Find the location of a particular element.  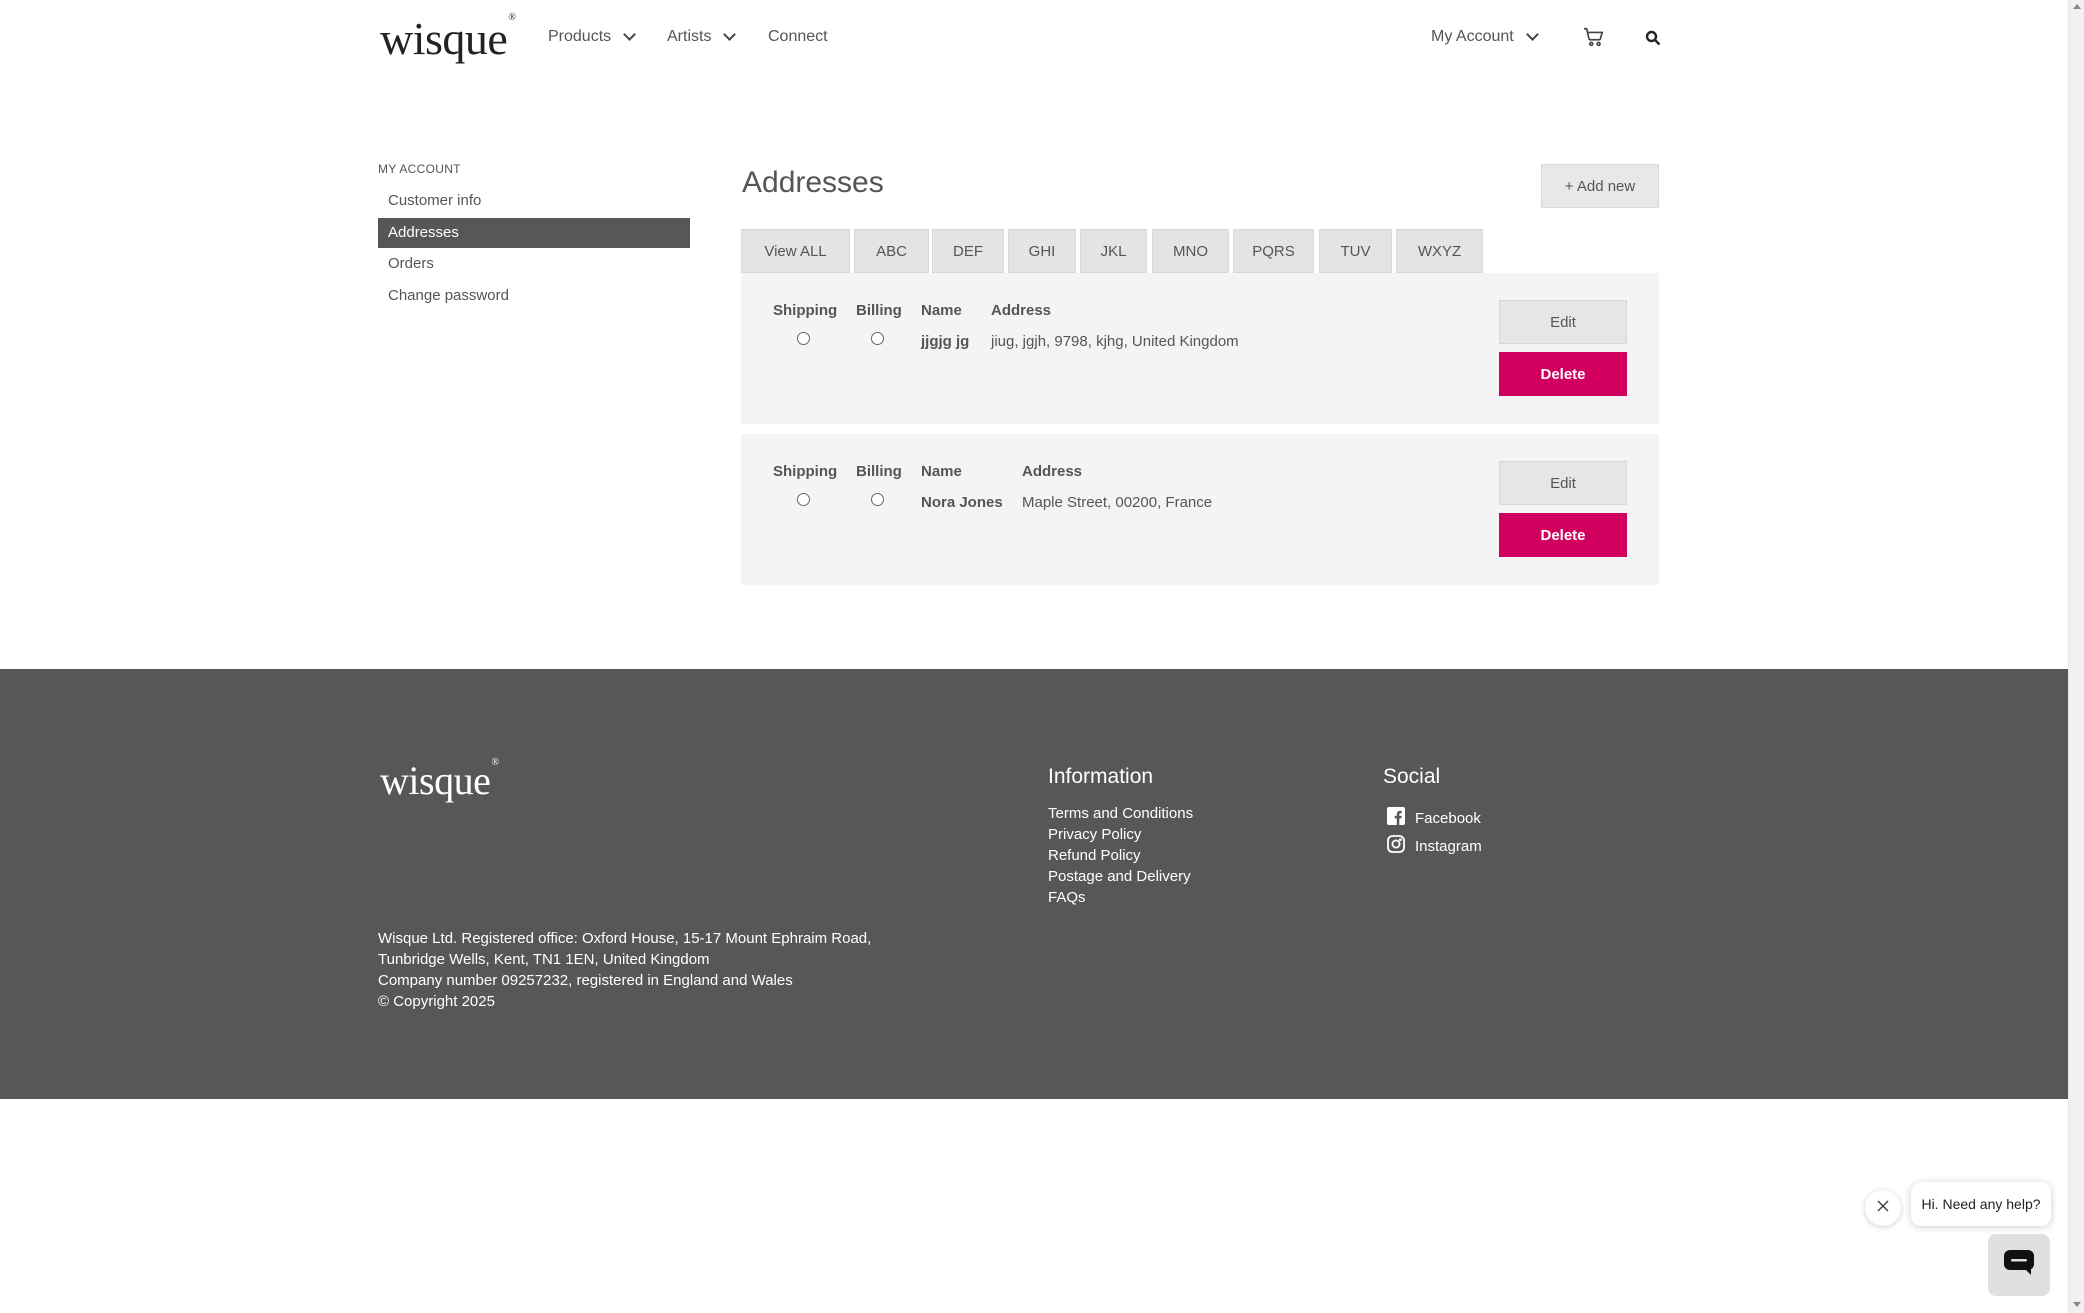

facebook-icon is located at coordinates (1396, 818).